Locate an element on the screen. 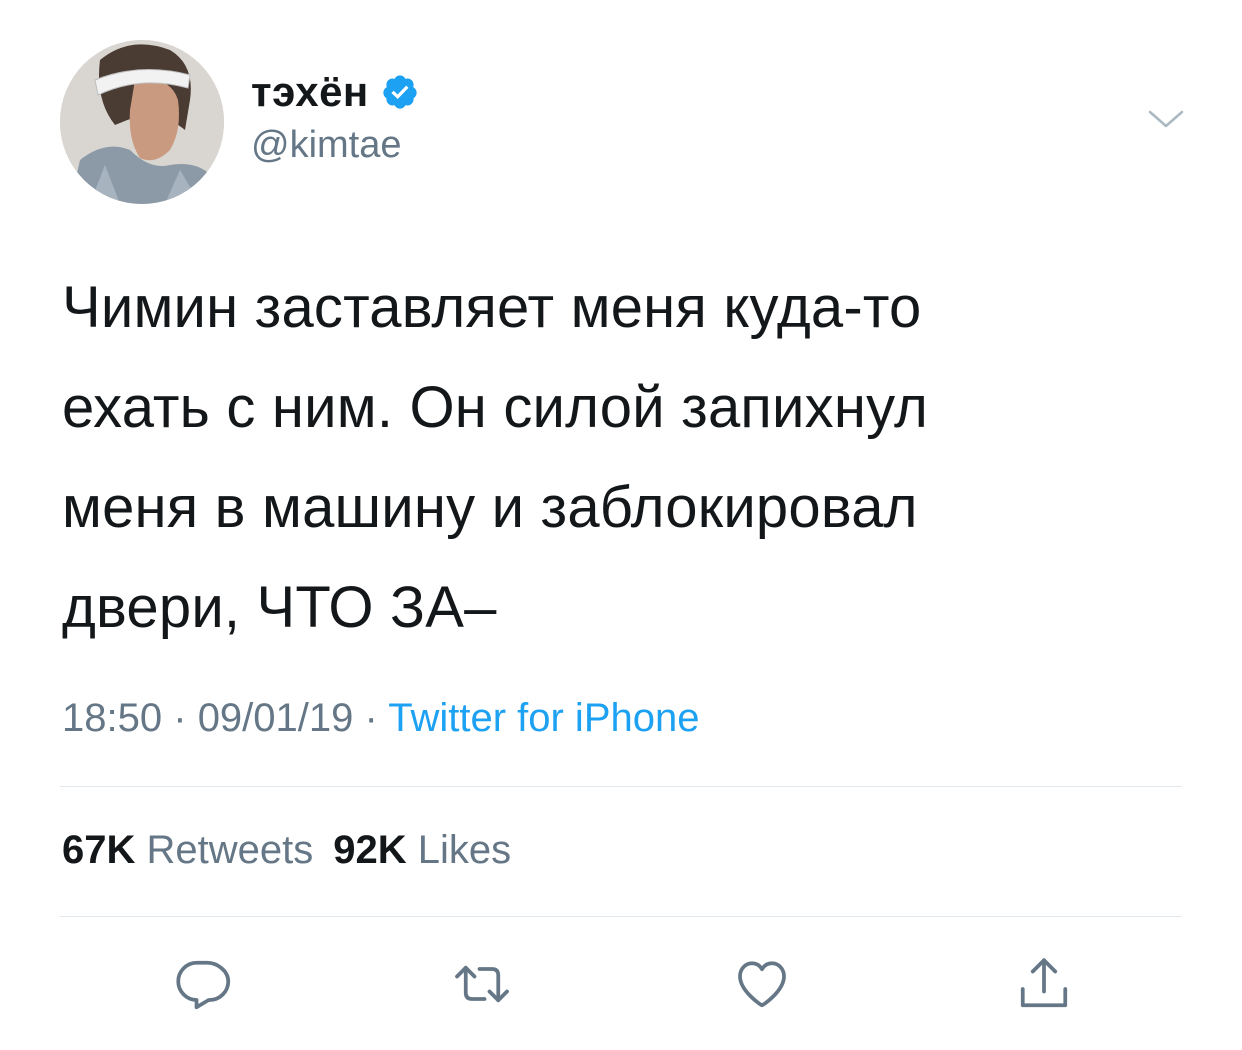  like-button is located at coordinates (762, 984).